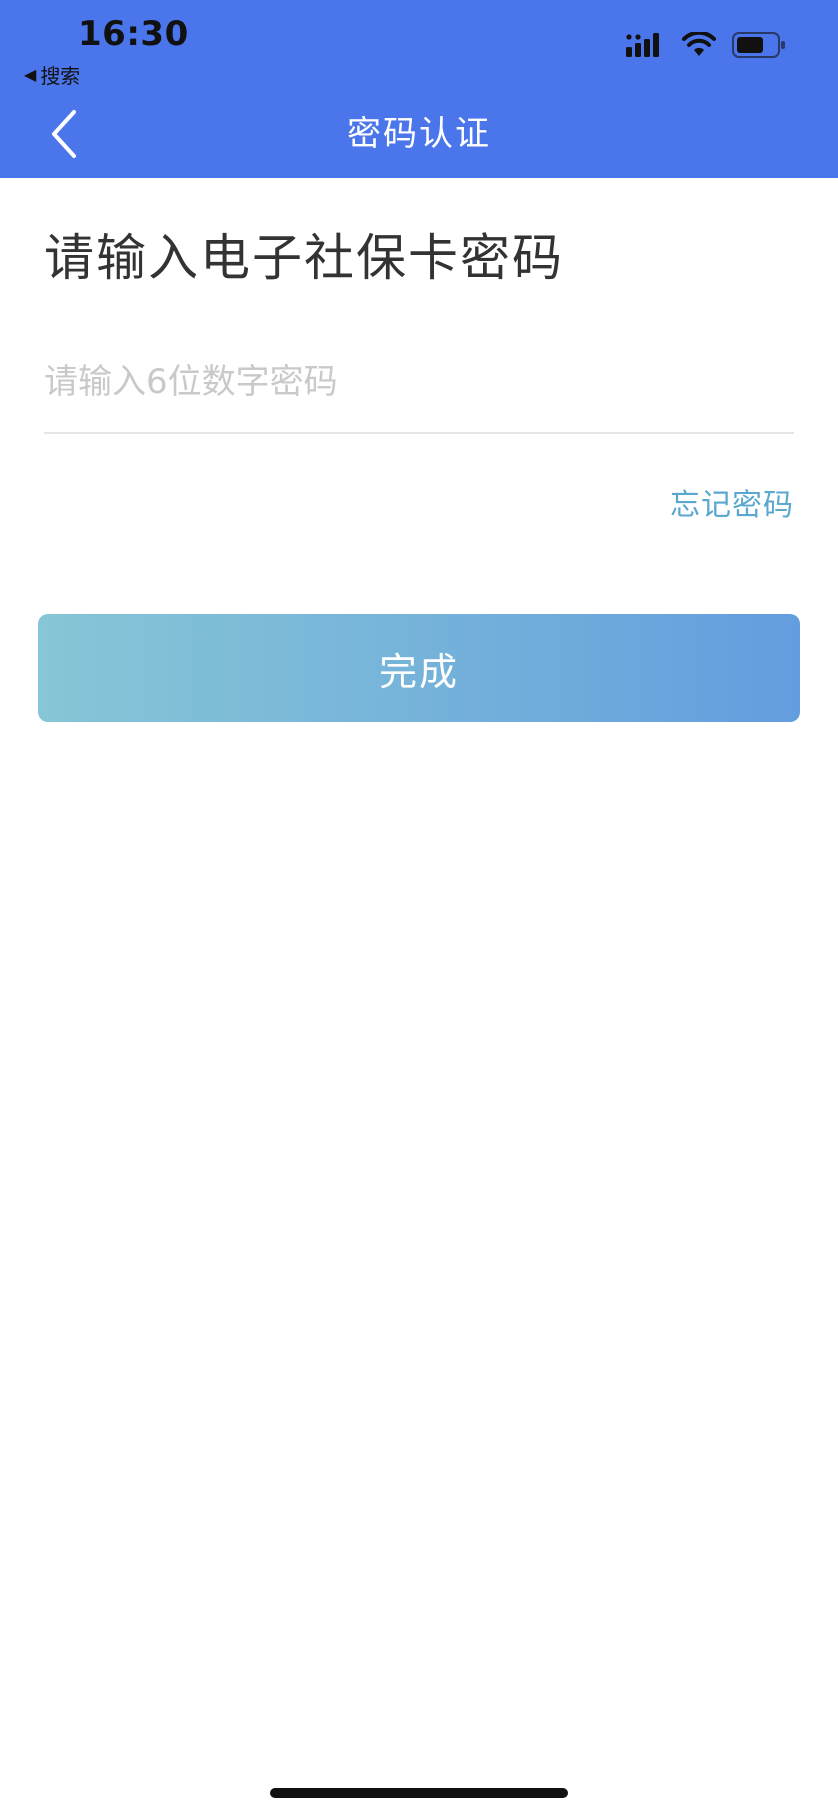 The width and height of the screenshot is (838, 1814). Describe the element at coordinates (642, 45) in the screenshot. I see `cellular-signal-icon` at that location.